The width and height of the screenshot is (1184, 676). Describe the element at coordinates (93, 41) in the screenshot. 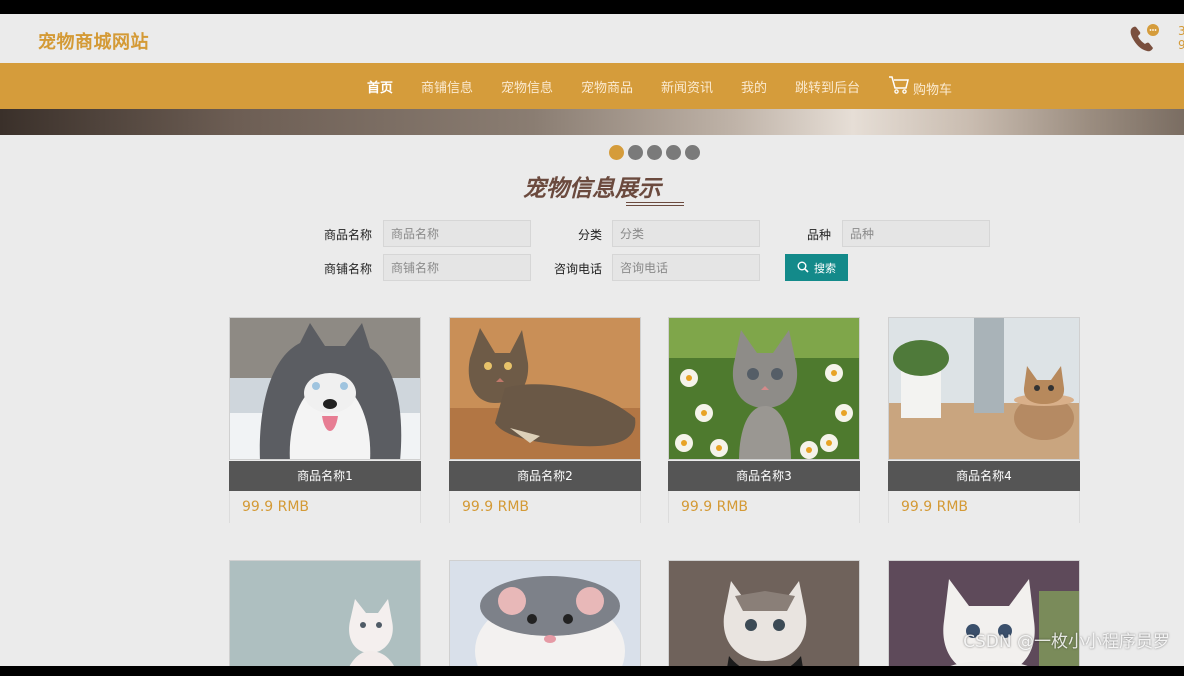

I see `site-logo: 宠物商城网站` at that location.